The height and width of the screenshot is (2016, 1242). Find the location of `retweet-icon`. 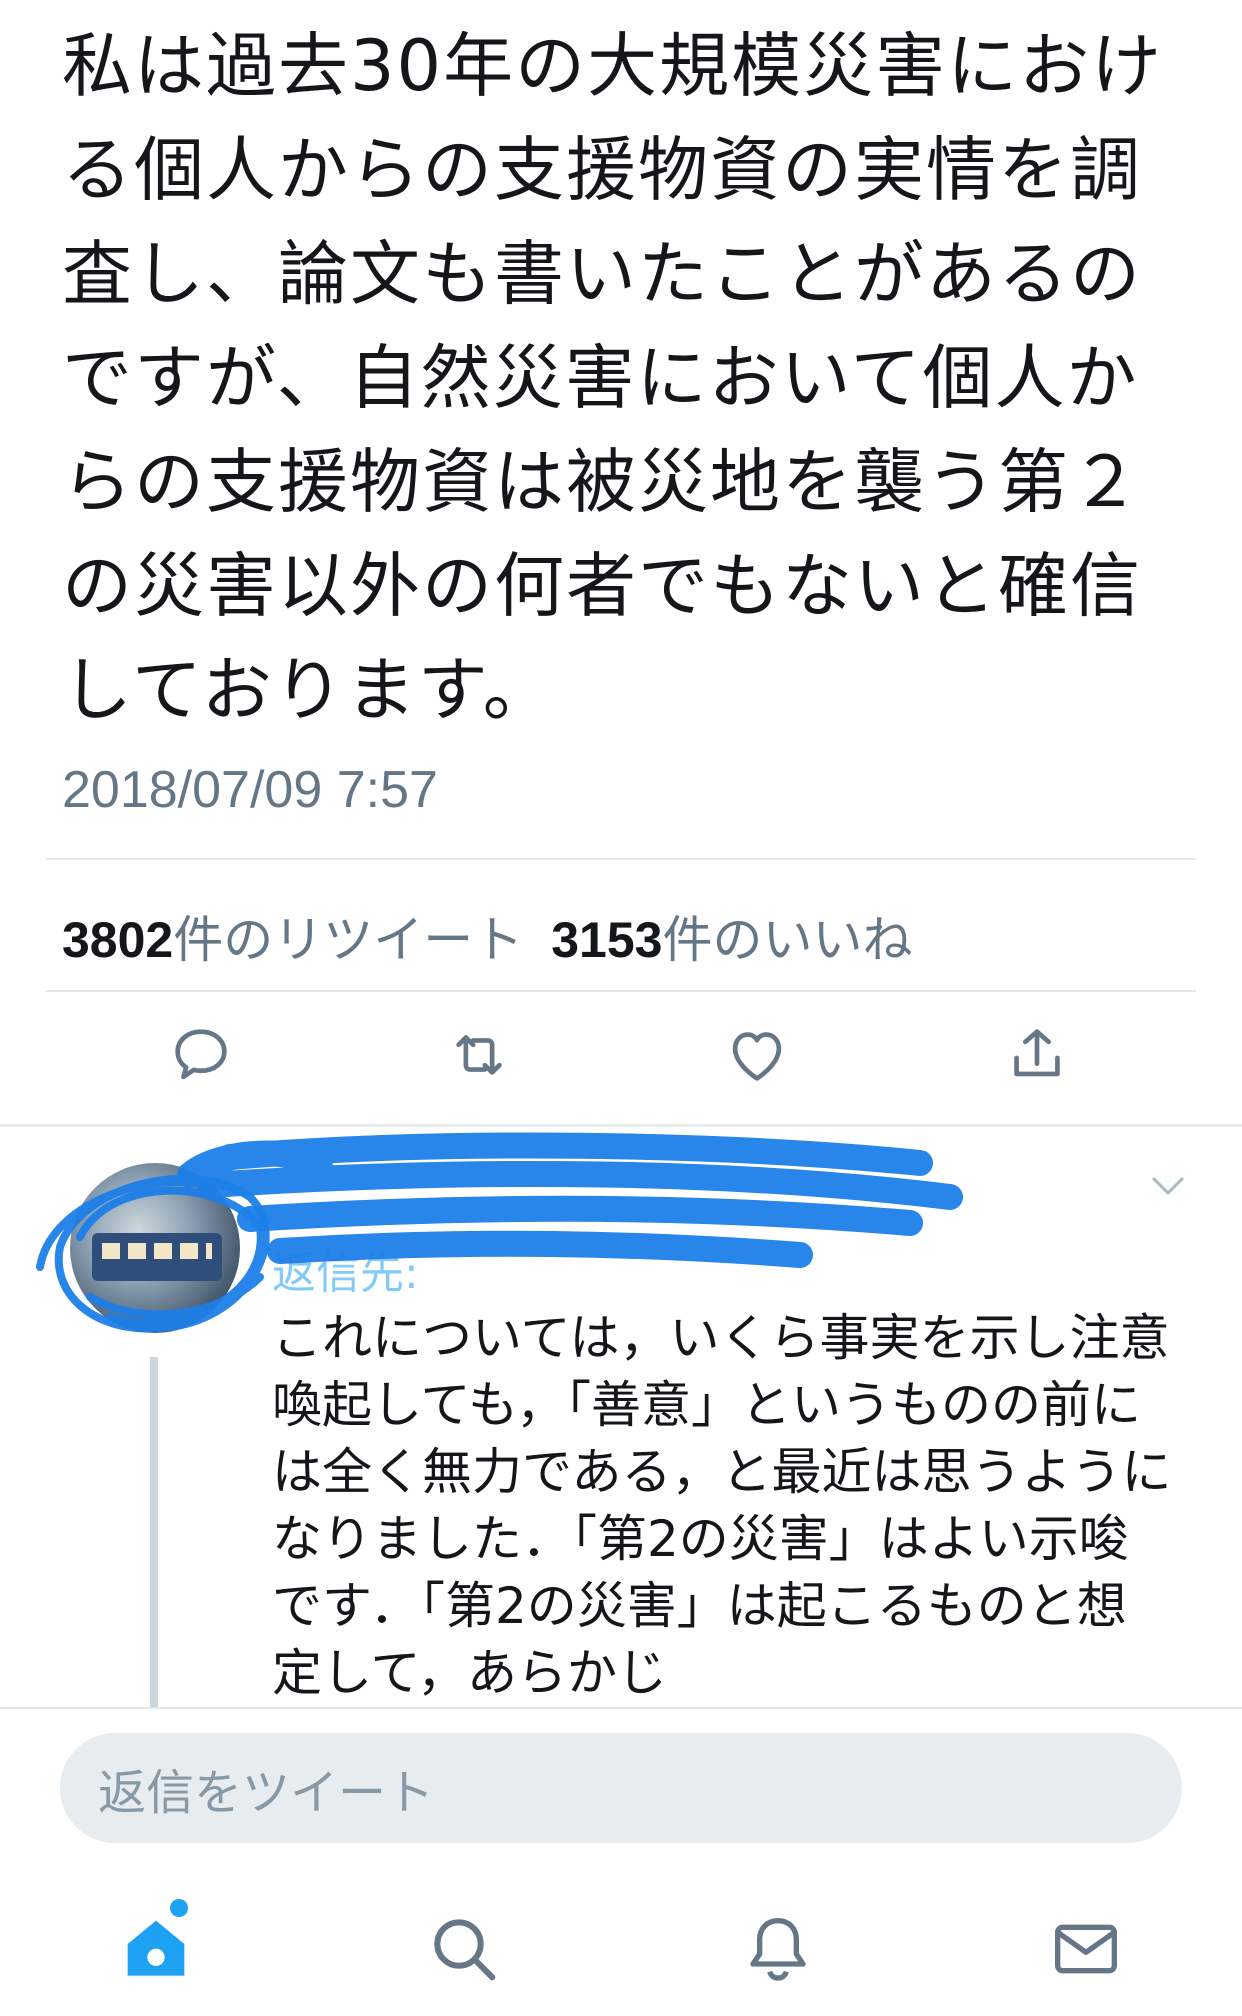

retweet-icon is located at coordinates (479, 1055).